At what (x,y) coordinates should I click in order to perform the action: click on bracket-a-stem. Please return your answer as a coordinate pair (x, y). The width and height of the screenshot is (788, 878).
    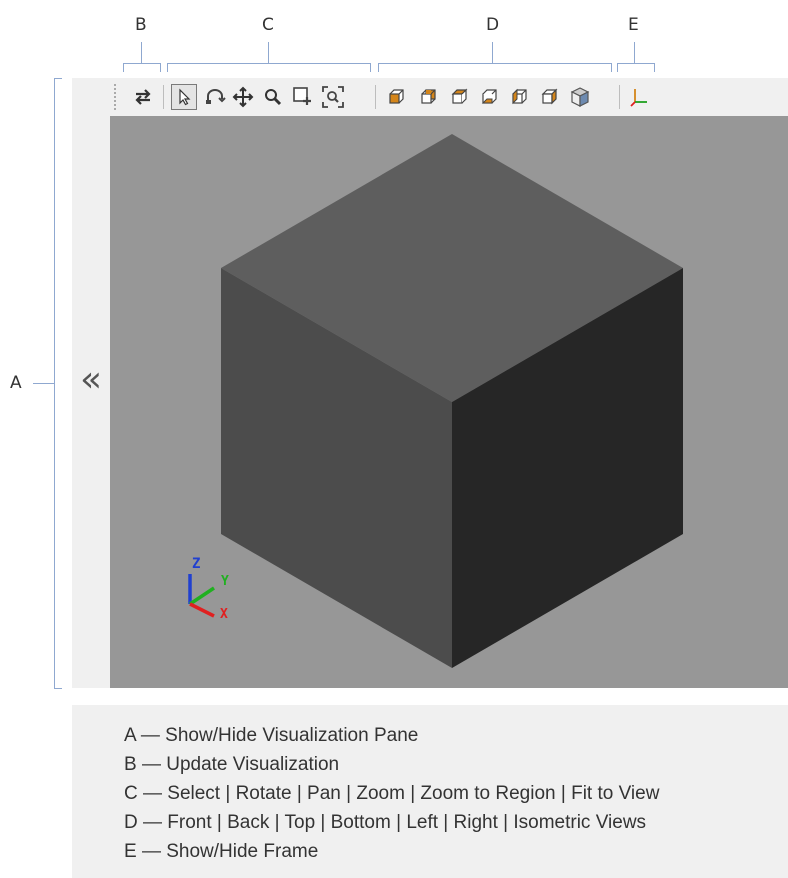
    Looking at the image, I should click on (43, 383).